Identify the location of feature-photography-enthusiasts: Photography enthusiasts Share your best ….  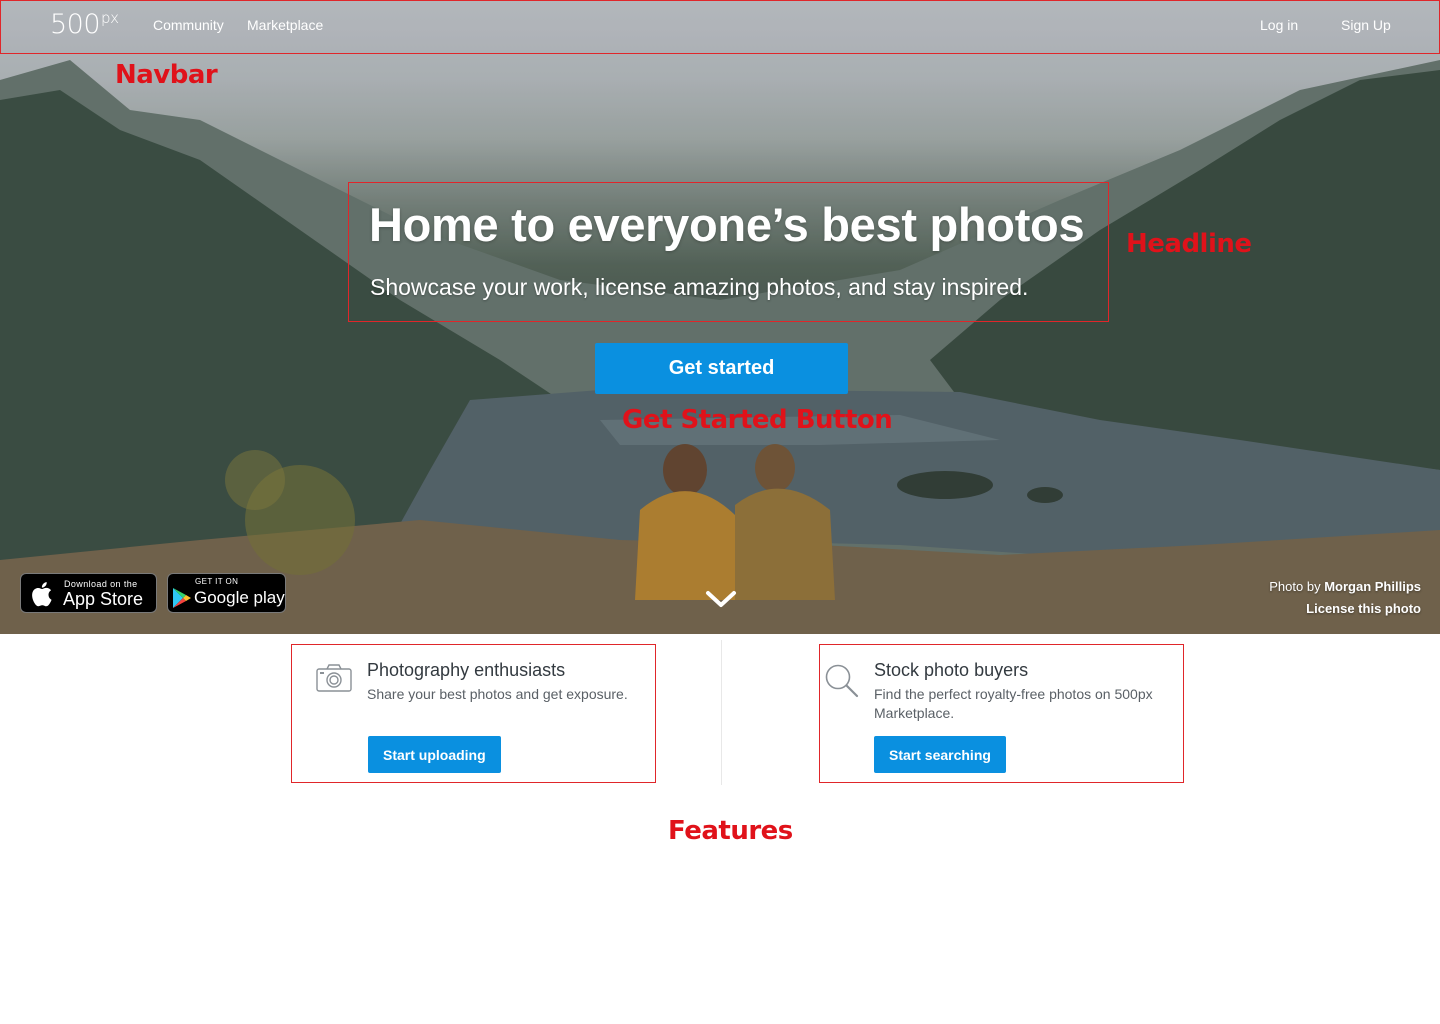
(473, 713).